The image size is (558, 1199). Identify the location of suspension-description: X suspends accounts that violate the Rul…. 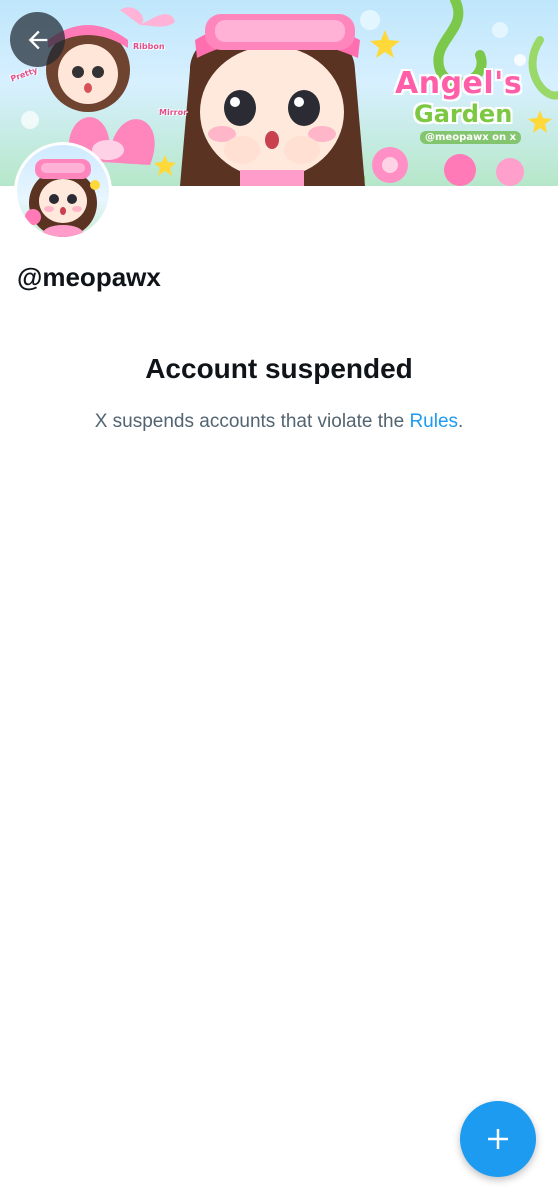
(279, 422).